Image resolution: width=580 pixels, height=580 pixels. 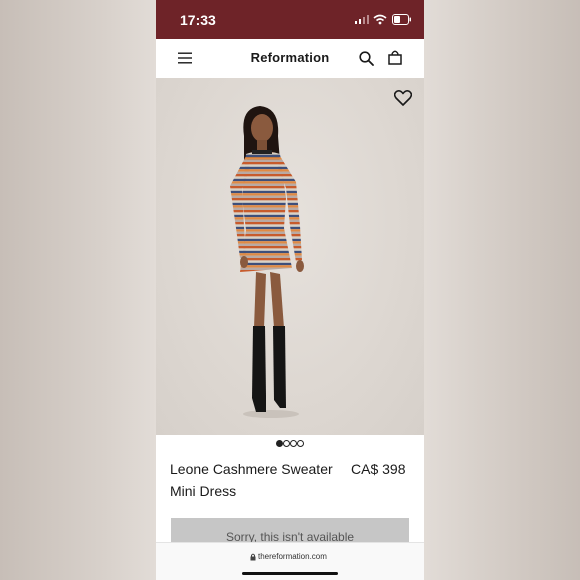 I want to click on home-indicator, so click(x=290, y=573).